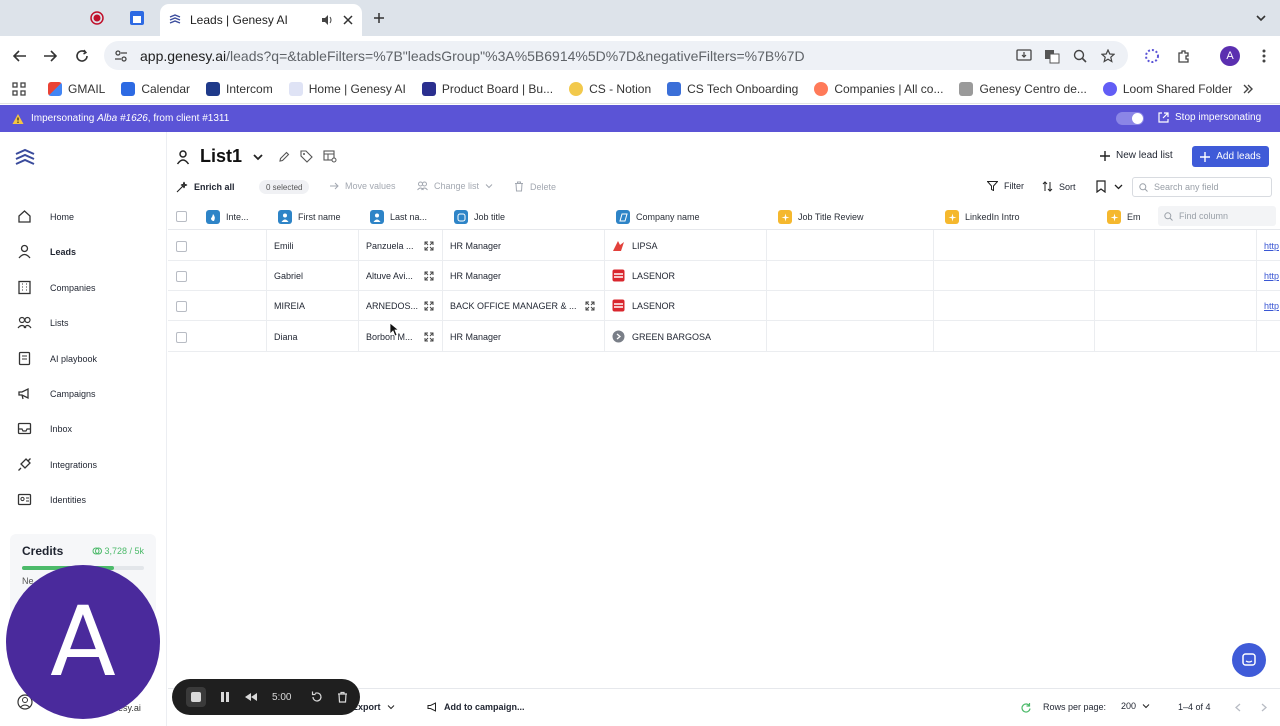 This screenshot has width=1280, height=726. Describe the element at coordinates (239, 88) in the screenshot. I see `bookmark-intercom: Intercom` at that location.